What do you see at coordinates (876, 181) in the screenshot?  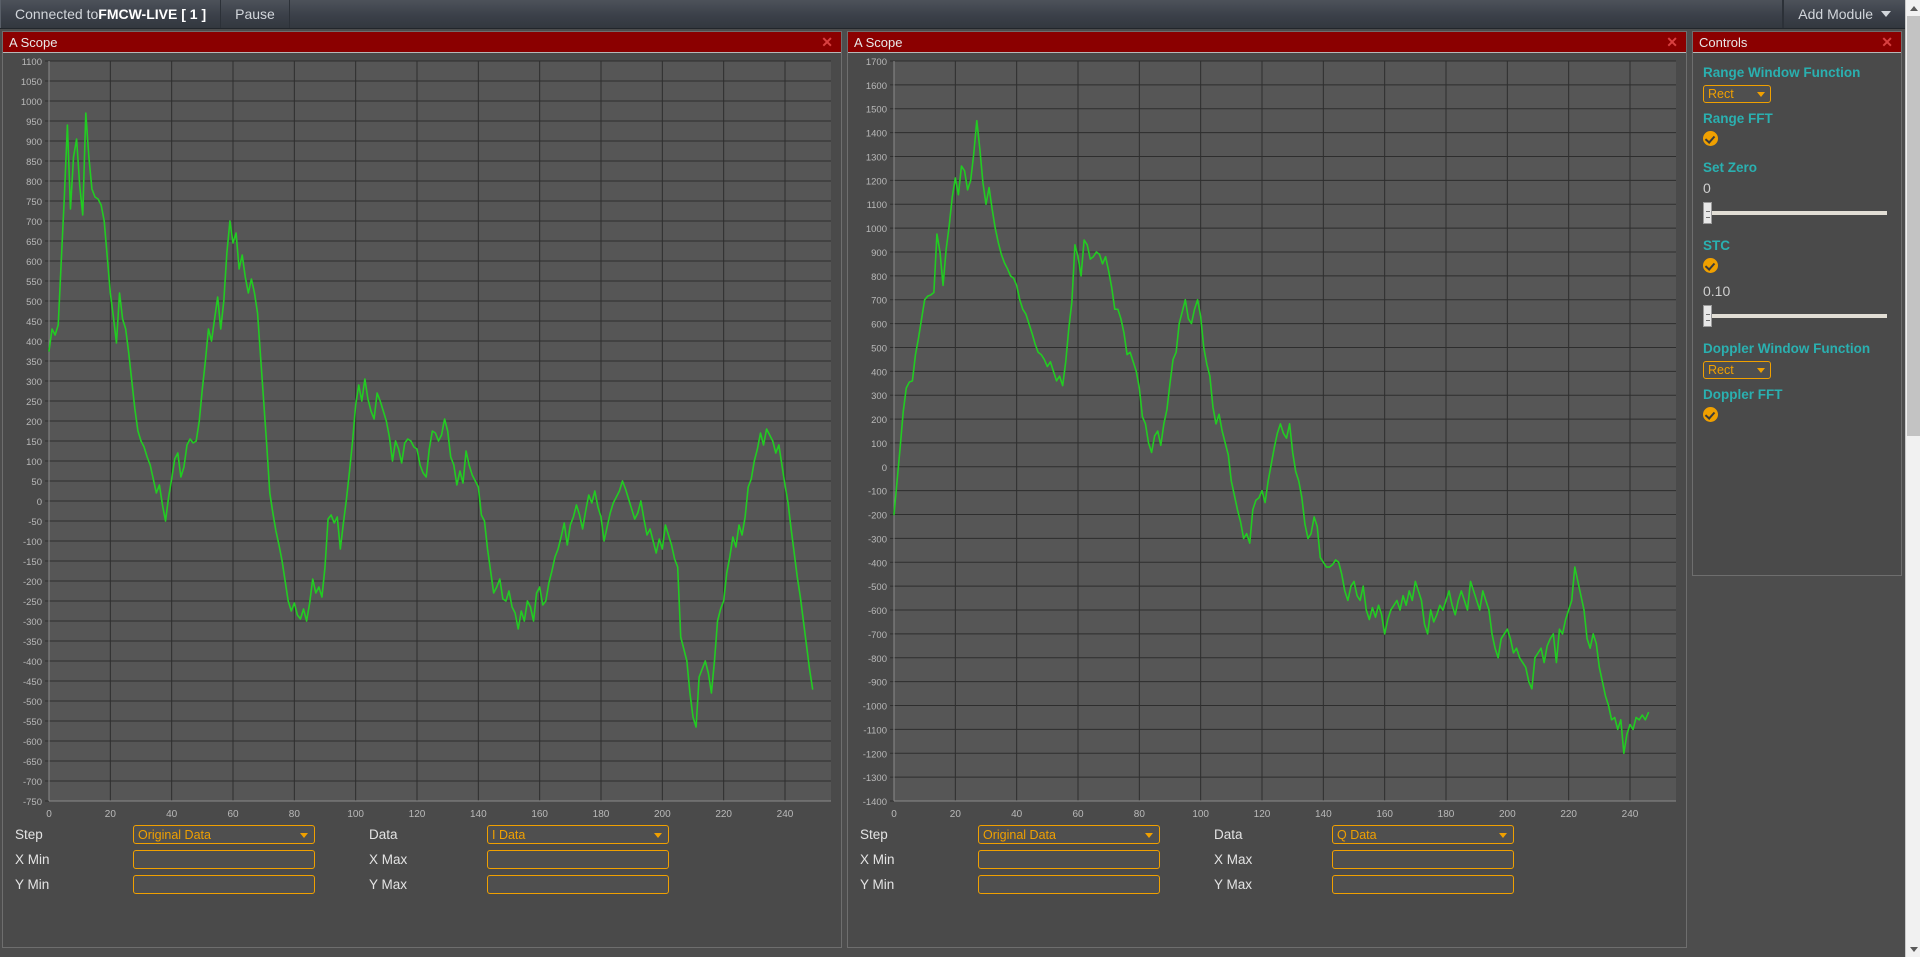 I see `svg-text: 1200` at bounding box center [876, 181].